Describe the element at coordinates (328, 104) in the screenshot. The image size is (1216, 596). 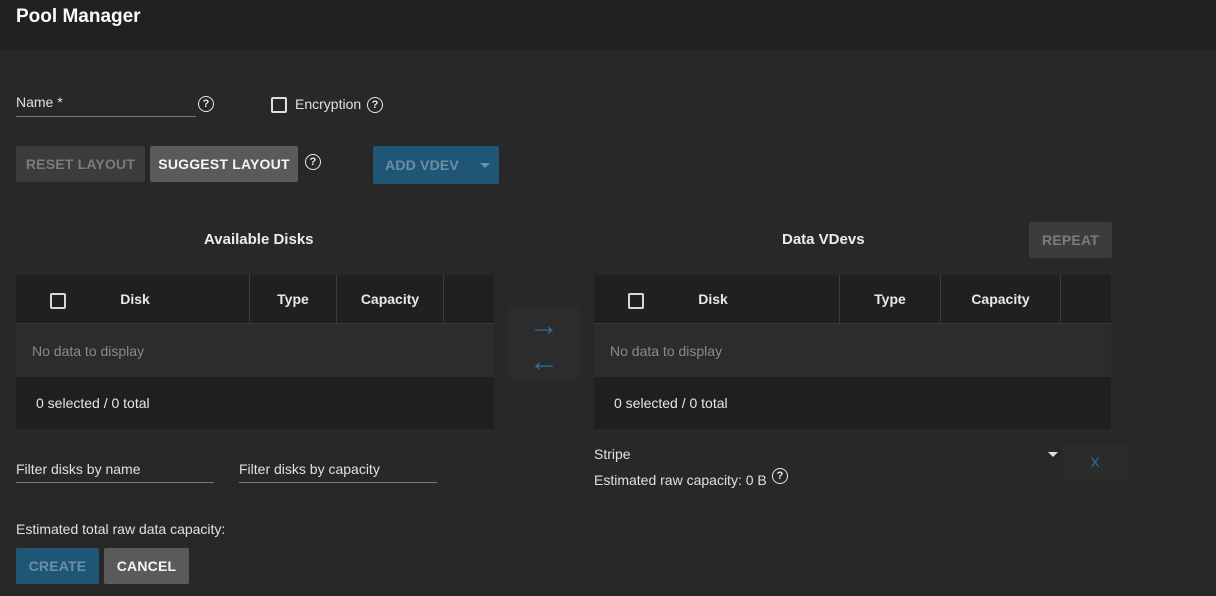
I see `encryption-label: Encryption` at that location.